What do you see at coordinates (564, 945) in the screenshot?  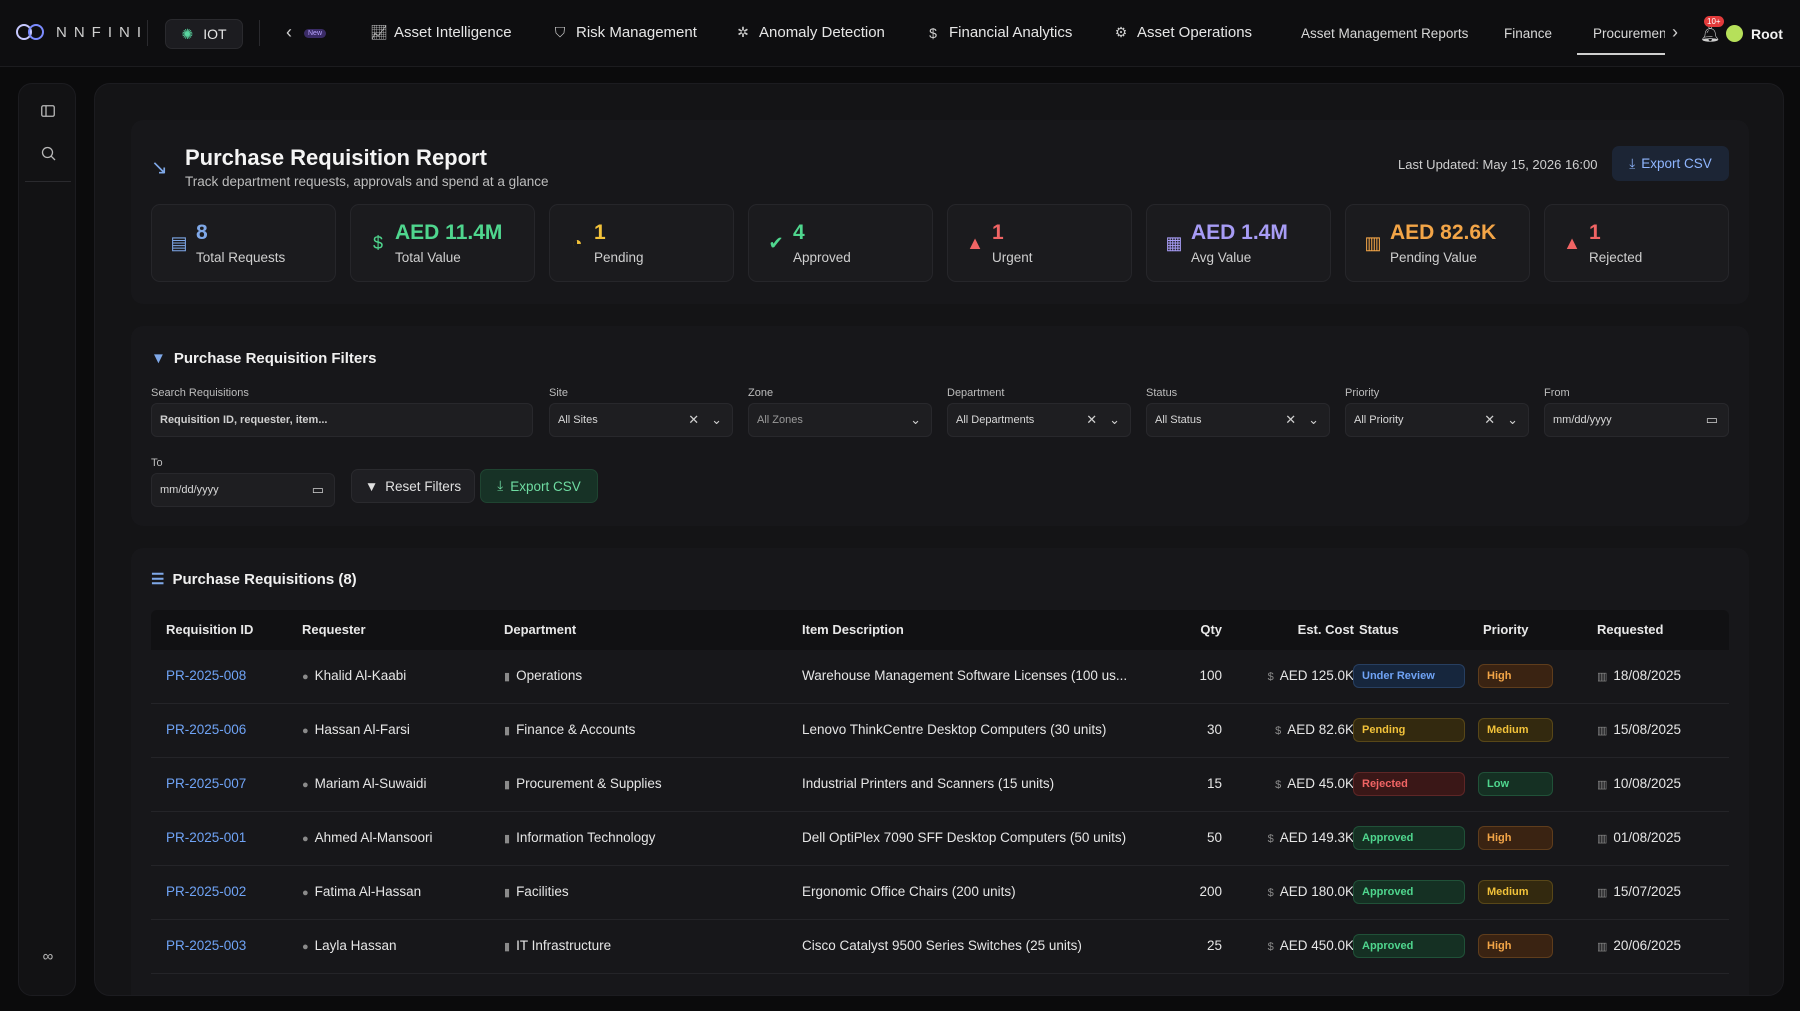 I see `department-name: IT Infrastructure` at bounding box center [564, 945].